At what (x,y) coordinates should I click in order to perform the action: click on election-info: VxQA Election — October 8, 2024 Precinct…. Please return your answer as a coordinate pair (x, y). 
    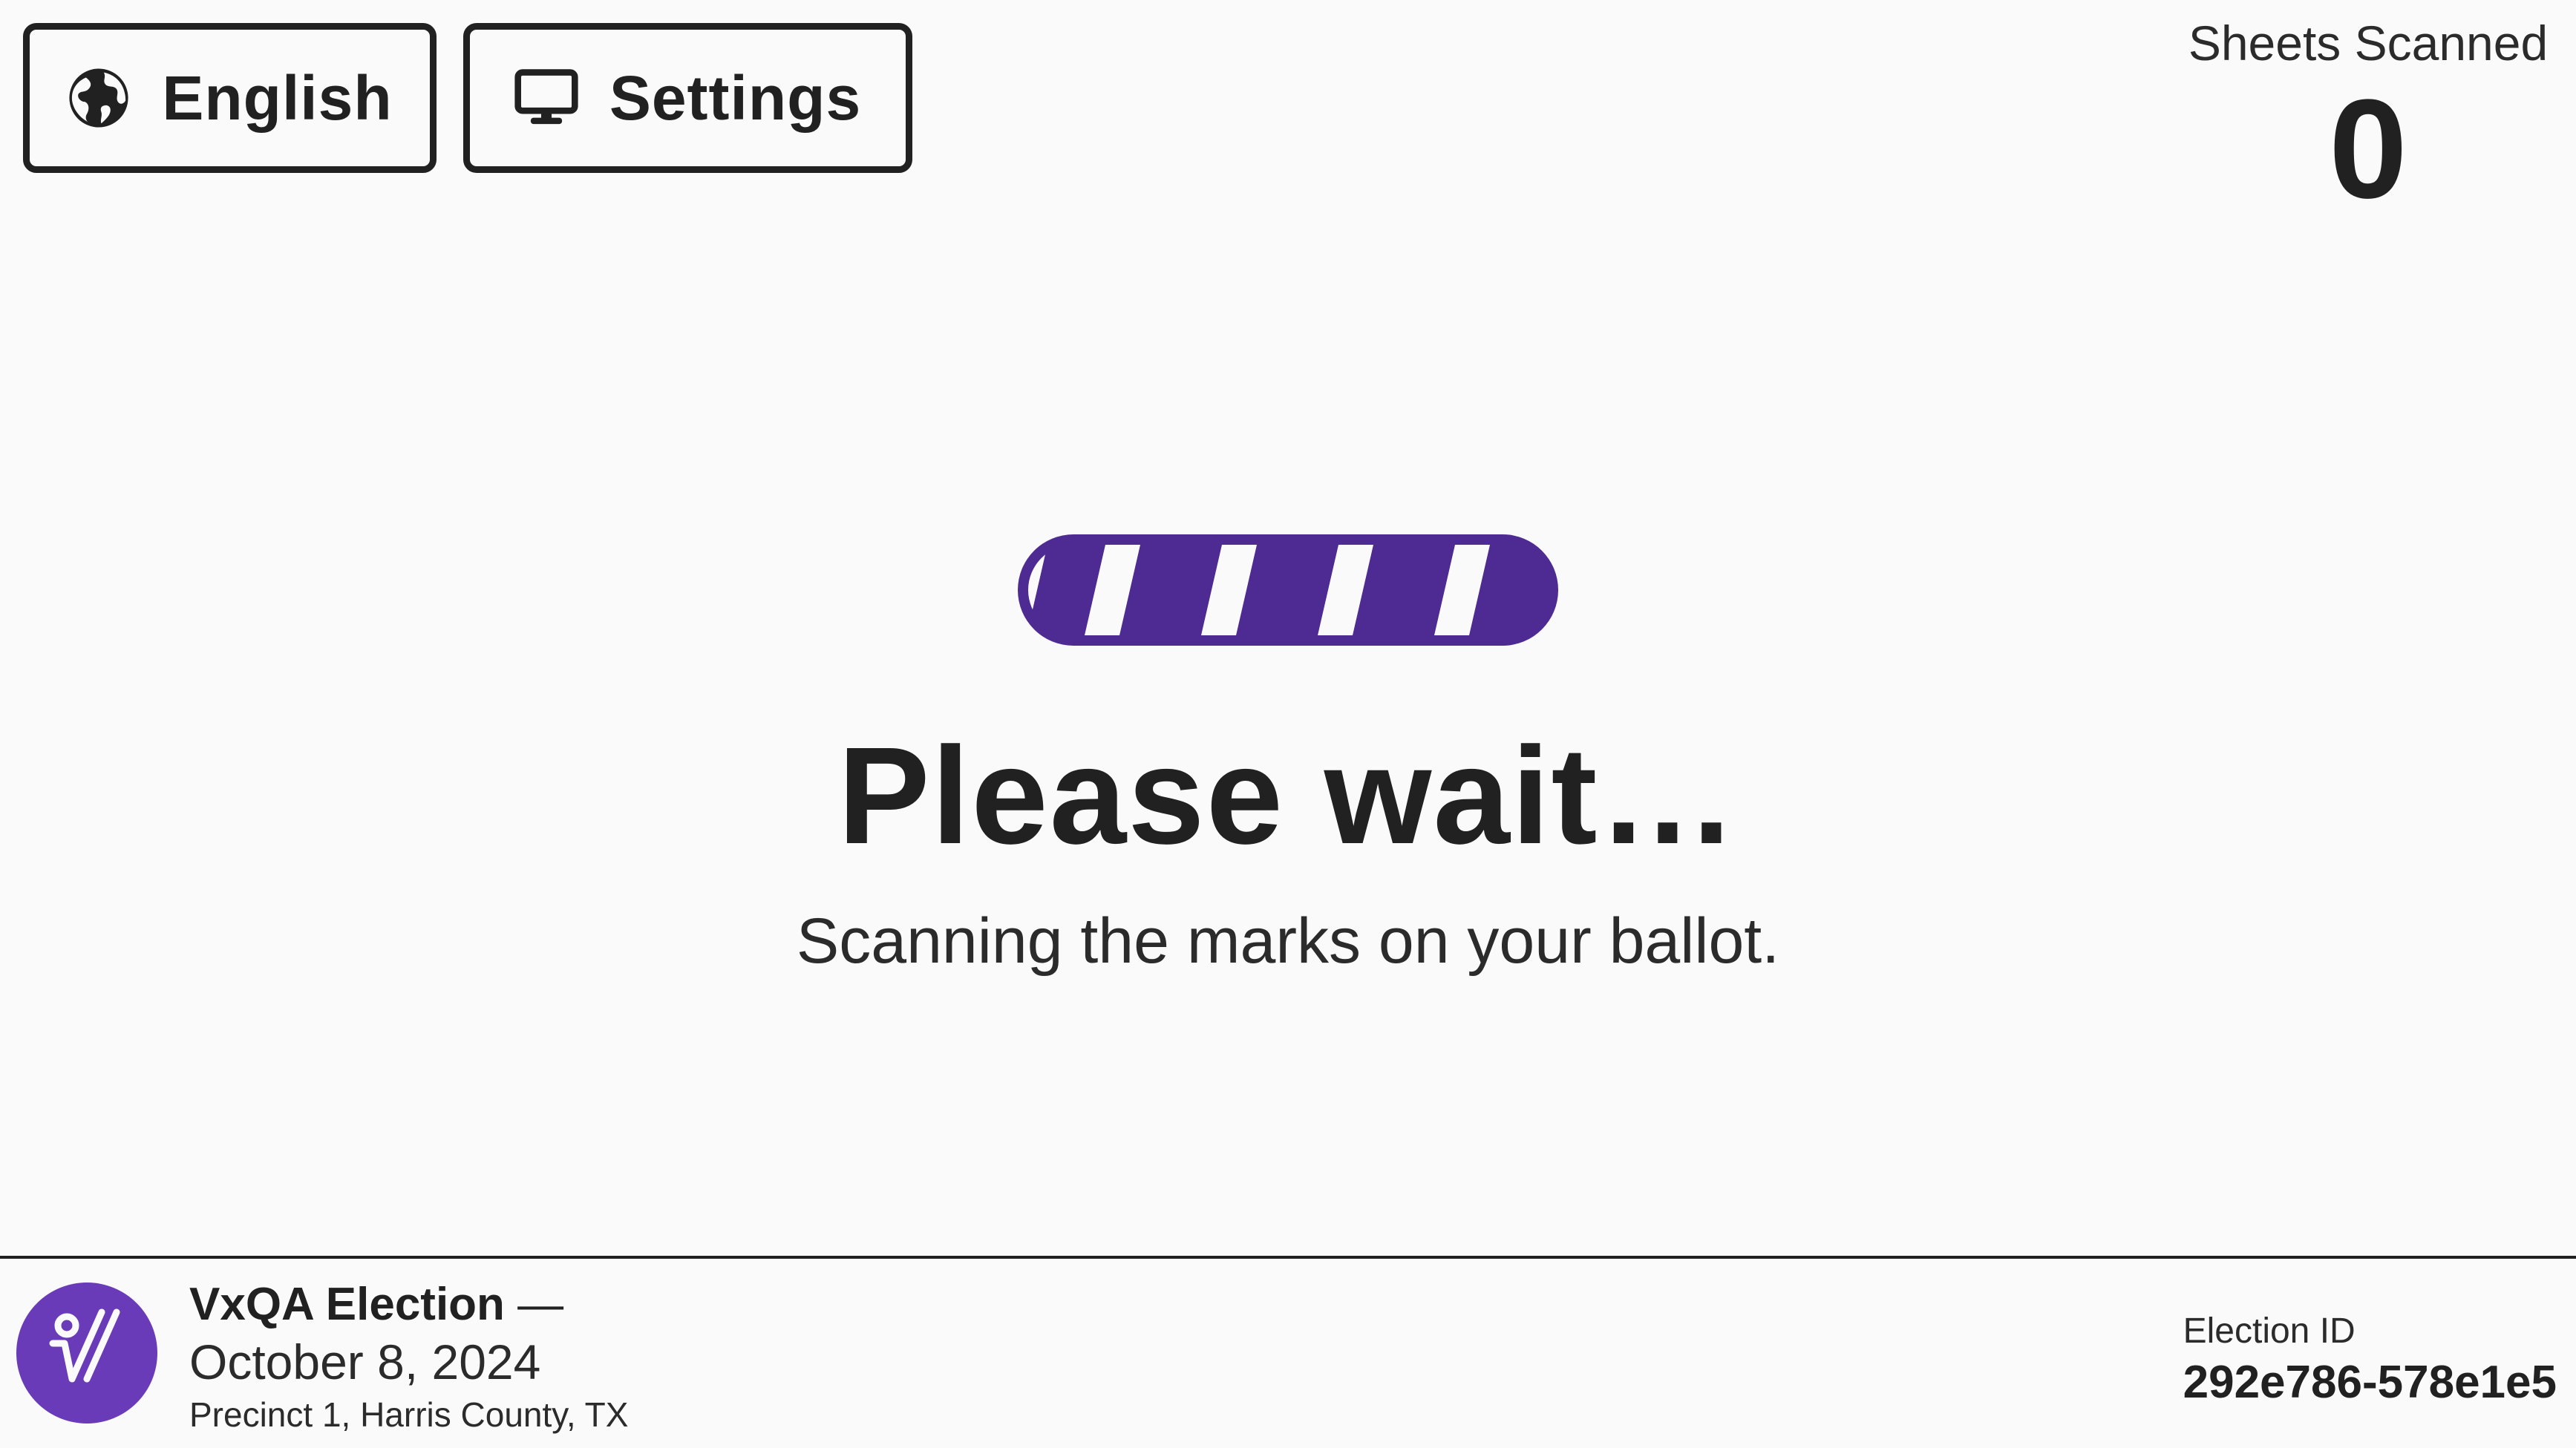
    Looking at the image, I should click on (408, 1356).